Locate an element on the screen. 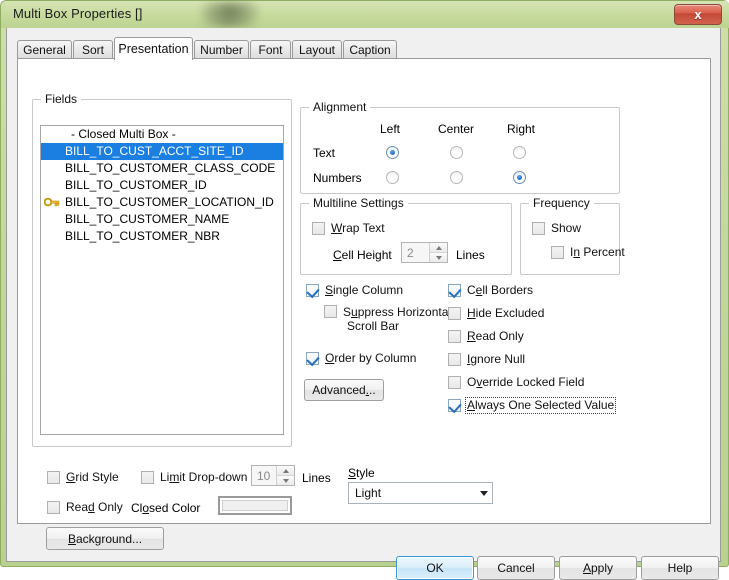 Image resolution: width=729 pixels, height=580 pixels. limit-dropdown-value: 10 is located at coordinates (264, 475).